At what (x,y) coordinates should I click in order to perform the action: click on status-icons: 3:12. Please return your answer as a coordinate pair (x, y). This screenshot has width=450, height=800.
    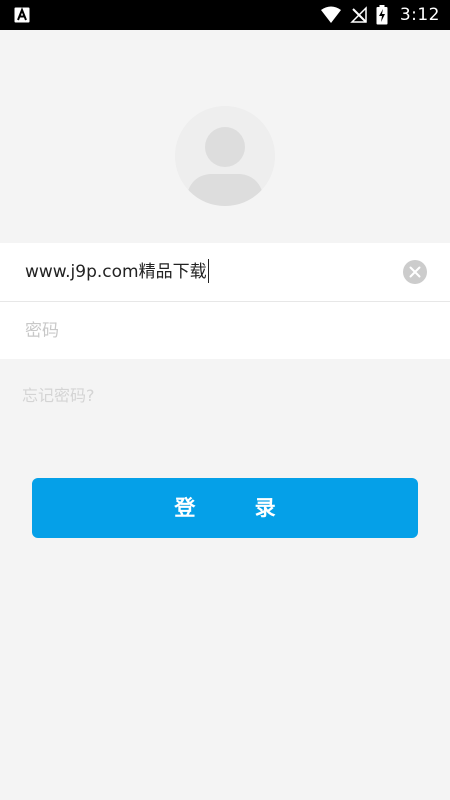
    Looking at the image, I should click on (380, 15).